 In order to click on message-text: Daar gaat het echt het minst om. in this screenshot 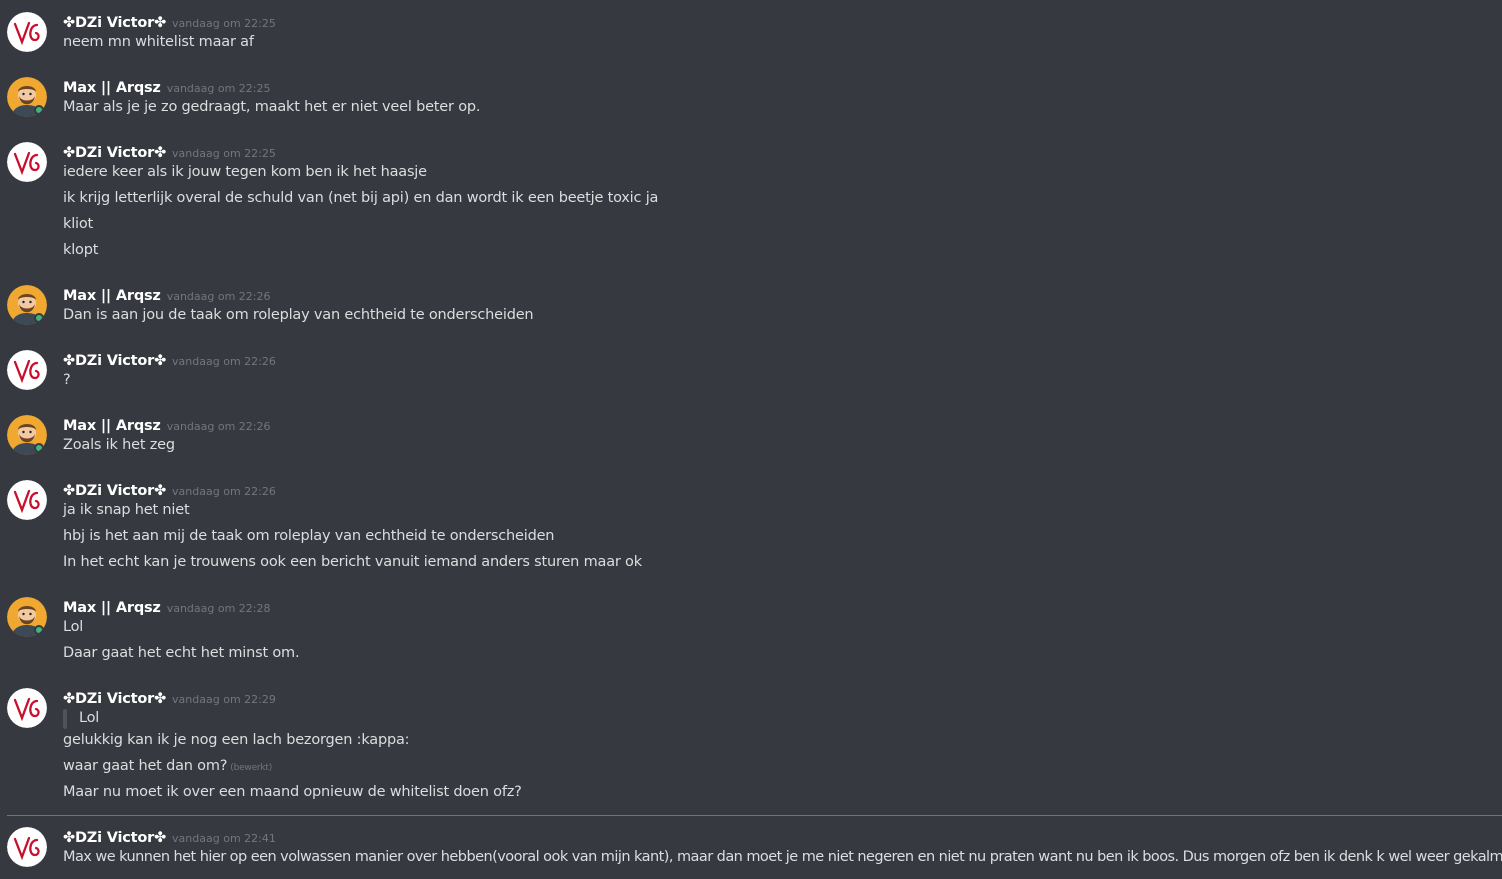, I will do `click(181, 653)`.